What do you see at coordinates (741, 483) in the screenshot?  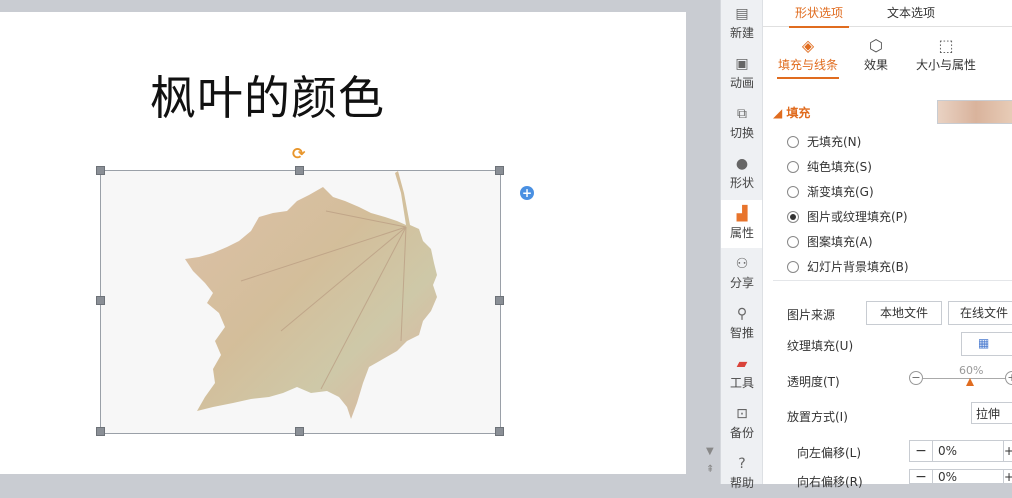 I see `rail-item-label: 帮助` at bounding box center [741, 483].